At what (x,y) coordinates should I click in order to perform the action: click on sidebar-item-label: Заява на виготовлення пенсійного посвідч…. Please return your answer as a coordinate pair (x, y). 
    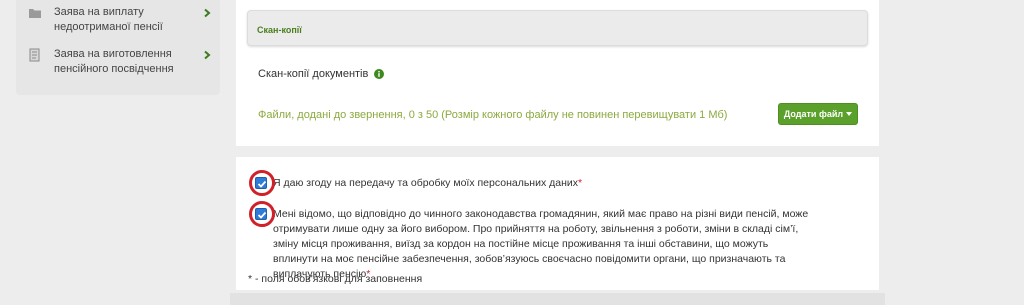
    Looking at the image, I should click on (114, 61).